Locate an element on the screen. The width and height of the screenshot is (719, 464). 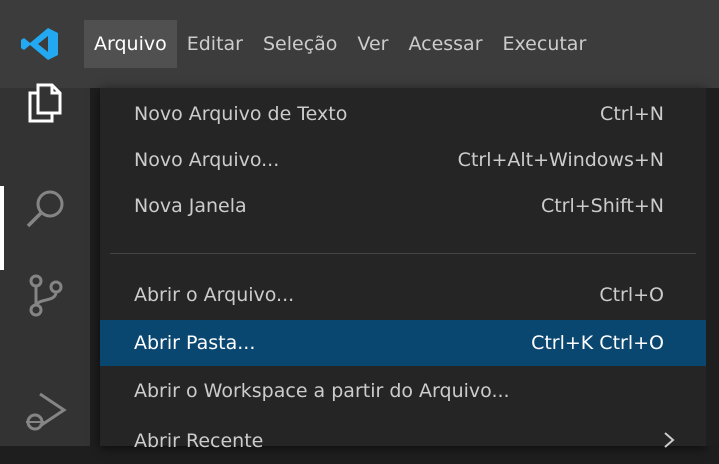
menu-item-new-window: Nova Janela Ctrl+Shift+N is located at coordinates (403, 206).